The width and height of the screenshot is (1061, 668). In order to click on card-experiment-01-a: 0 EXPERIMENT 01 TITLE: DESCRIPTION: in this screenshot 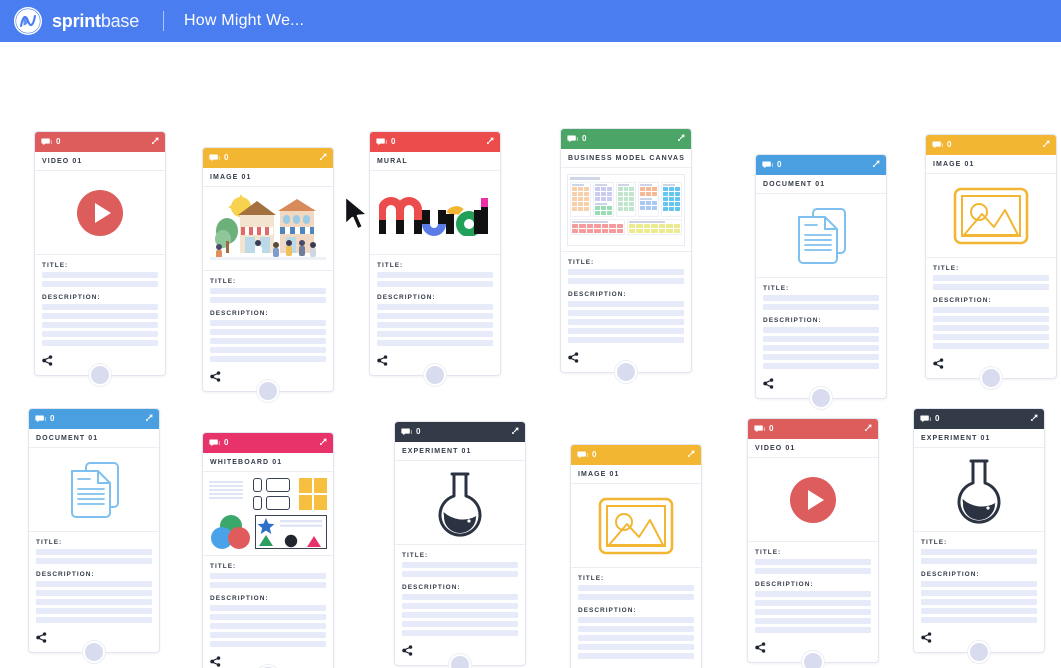, I will do `click(460, 544)`.